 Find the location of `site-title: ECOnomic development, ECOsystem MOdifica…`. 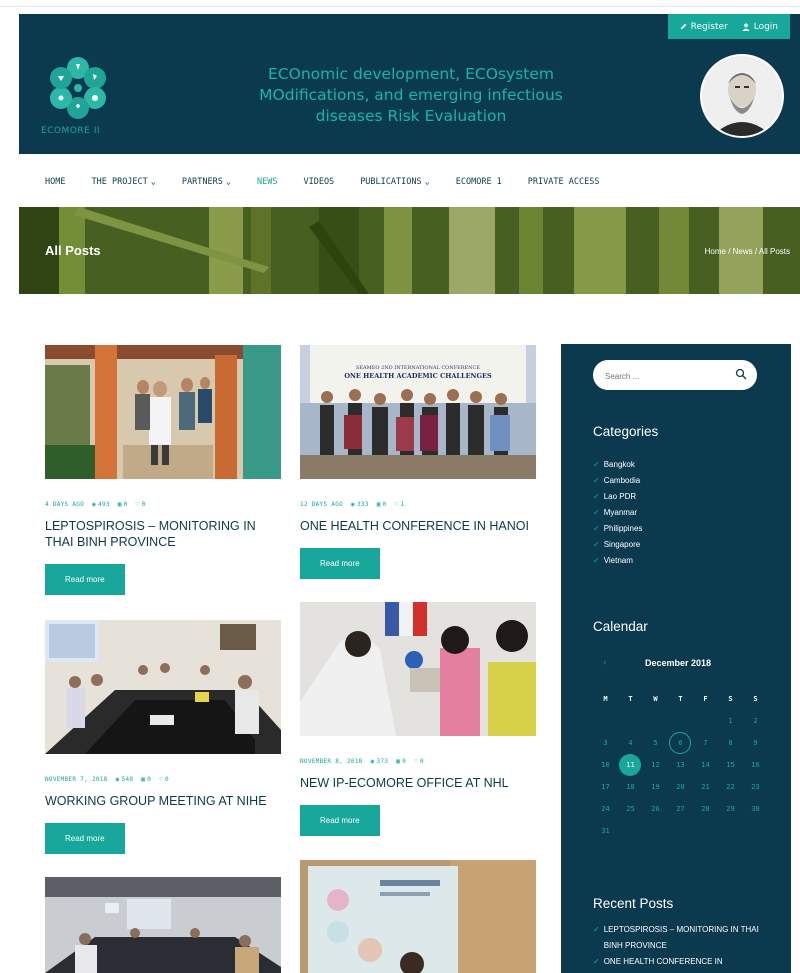

site-title: ECOnomic development, ECOsystem MOdifica… is located at coordinates (411, 95).